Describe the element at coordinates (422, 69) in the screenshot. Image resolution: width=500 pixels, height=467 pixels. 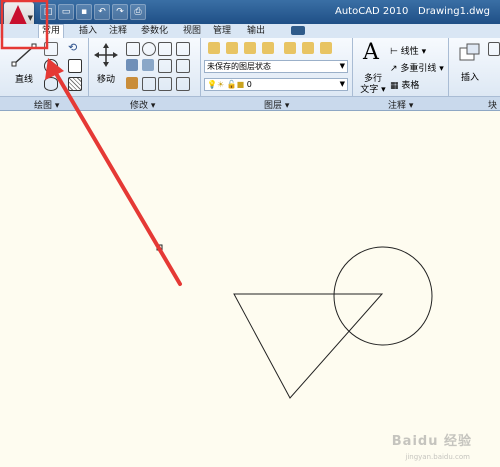
I see `multileader-label: 多重引线 ▾` at that location.